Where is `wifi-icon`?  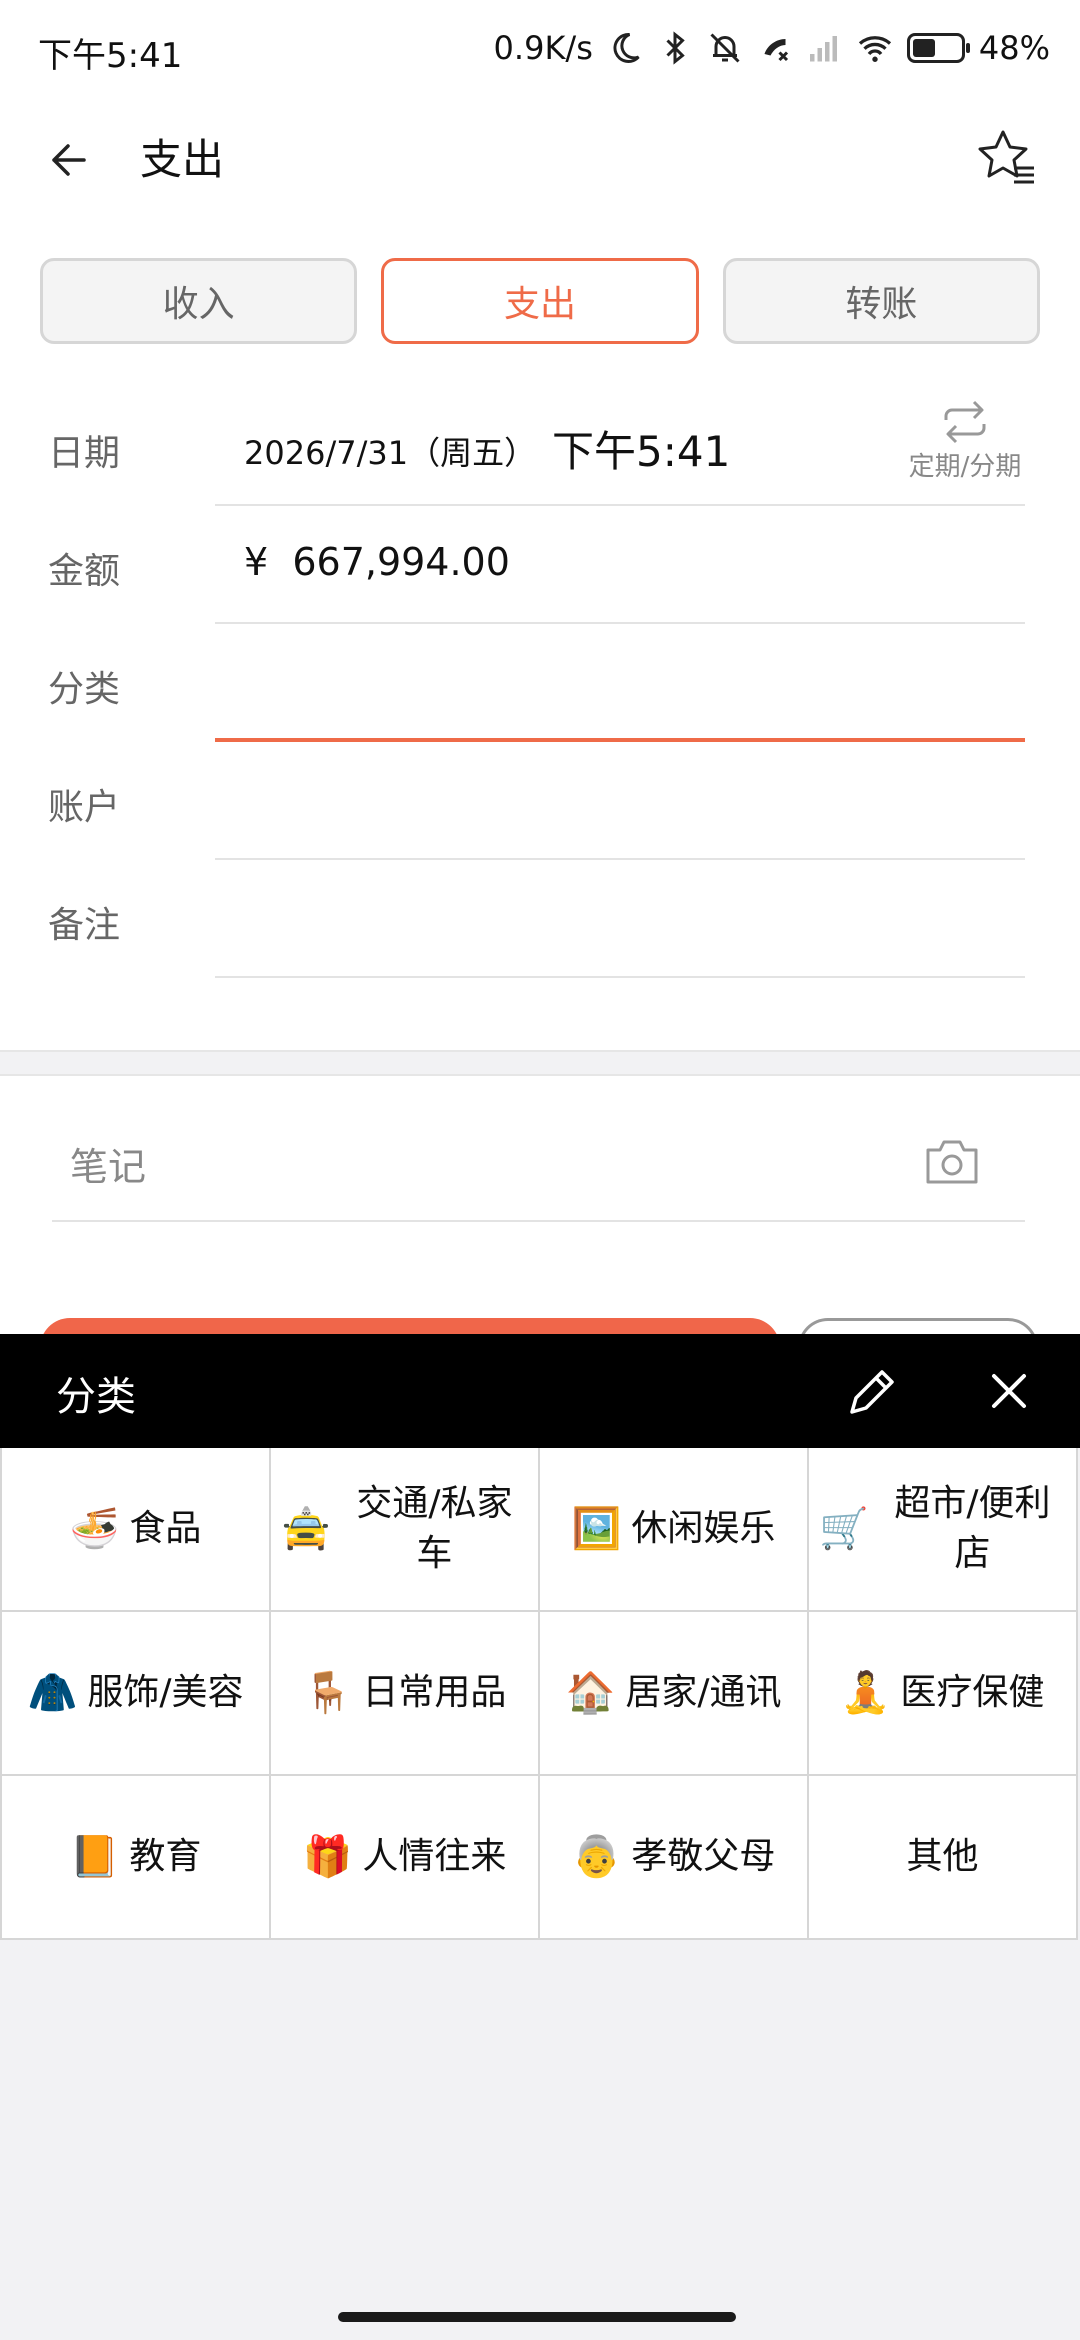
wifi-icon is located at coordinates (874, 49).